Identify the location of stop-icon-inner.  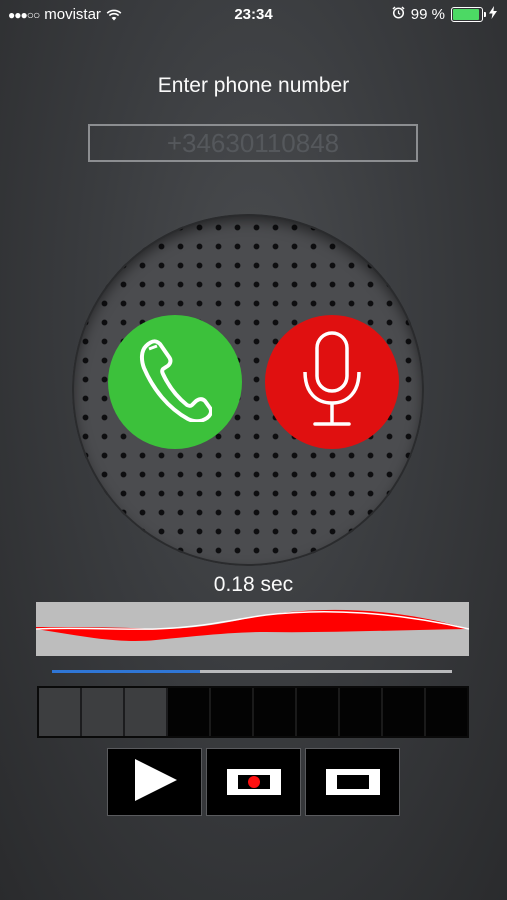
(352, 782).